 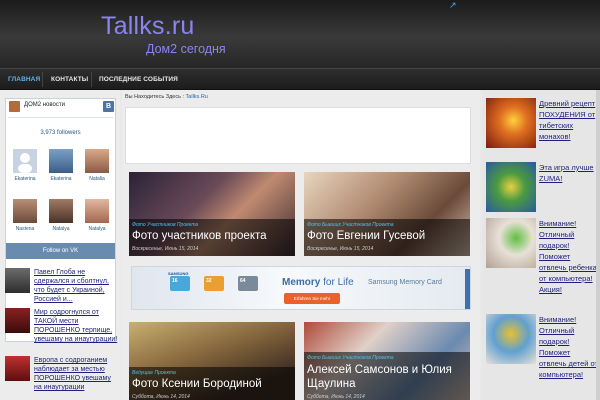 I want to click on follower-name: Natalia, so click(x=97, y=179).